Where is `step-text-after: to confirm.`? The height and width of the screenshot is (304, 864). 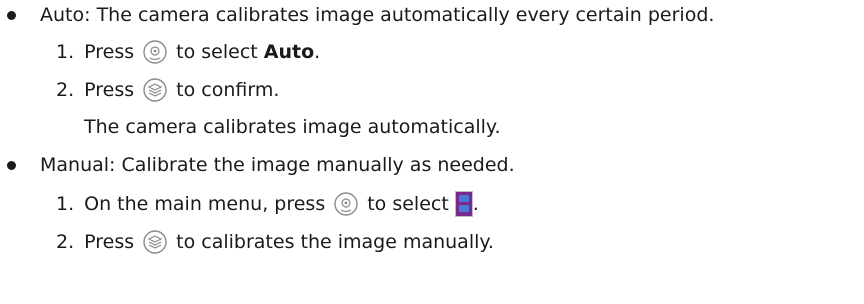
step-text-after: to confirm. is located at coordinates (228, 90).